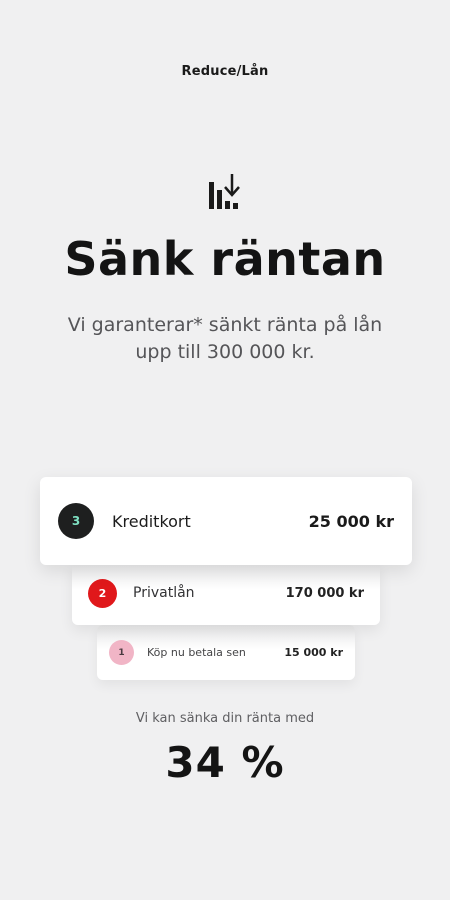  I want to click on page-title: Sänk räntan, so click(225, 259).